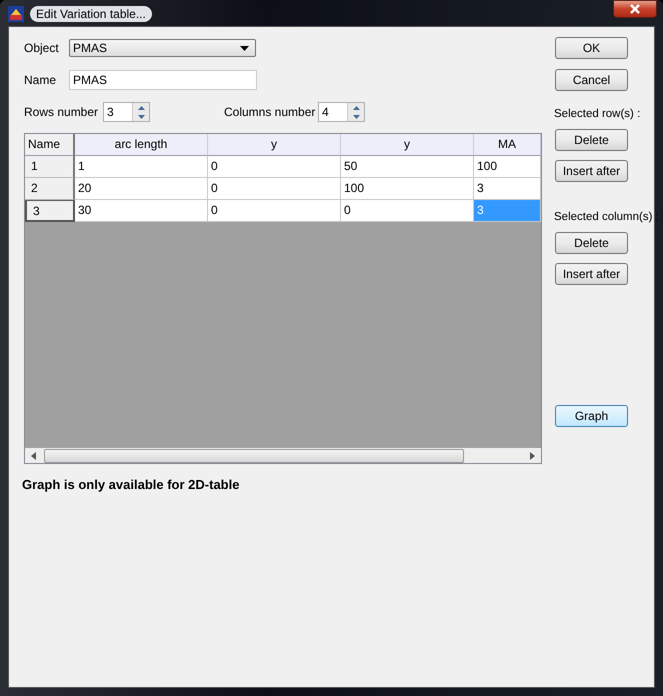  I want to click on column-header: arc length, so click(141, 145).